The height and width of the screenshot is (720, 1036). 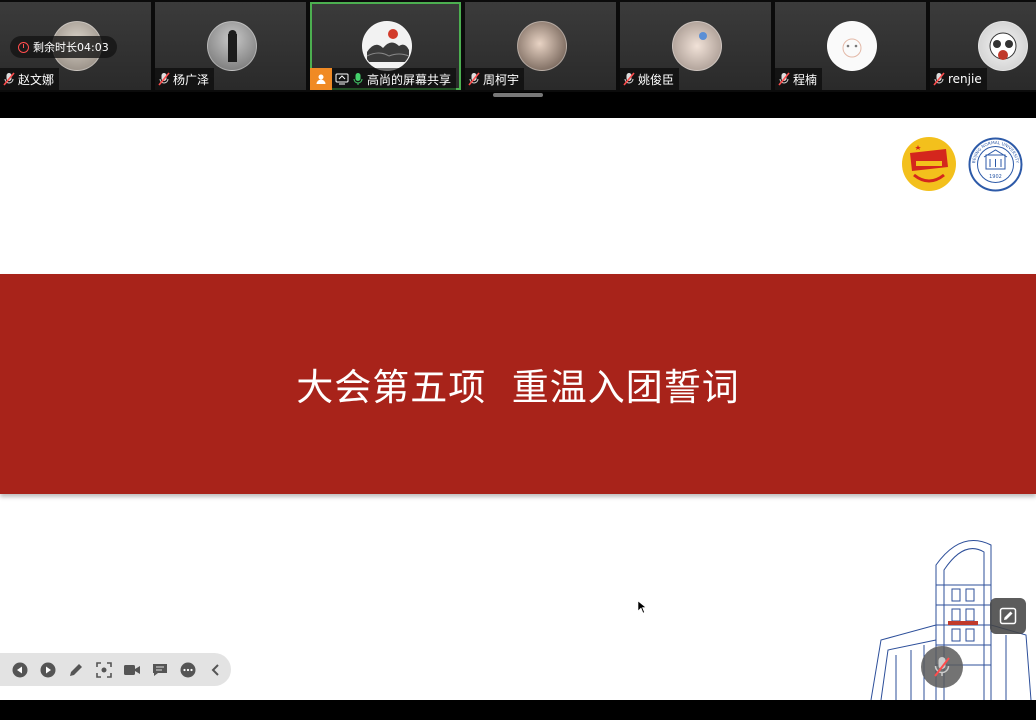 I want to click on chat-icon, so click(x=160, y=670).